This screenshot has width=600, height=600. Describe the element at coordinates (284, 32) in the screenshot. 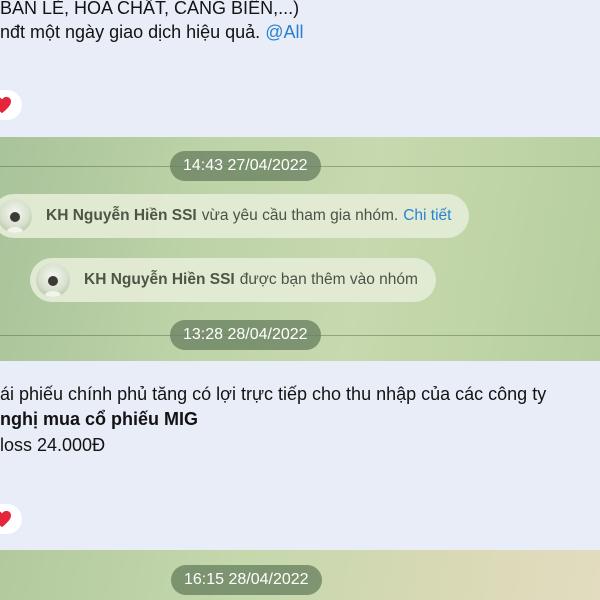

I see `mention-link: @All` at that location.